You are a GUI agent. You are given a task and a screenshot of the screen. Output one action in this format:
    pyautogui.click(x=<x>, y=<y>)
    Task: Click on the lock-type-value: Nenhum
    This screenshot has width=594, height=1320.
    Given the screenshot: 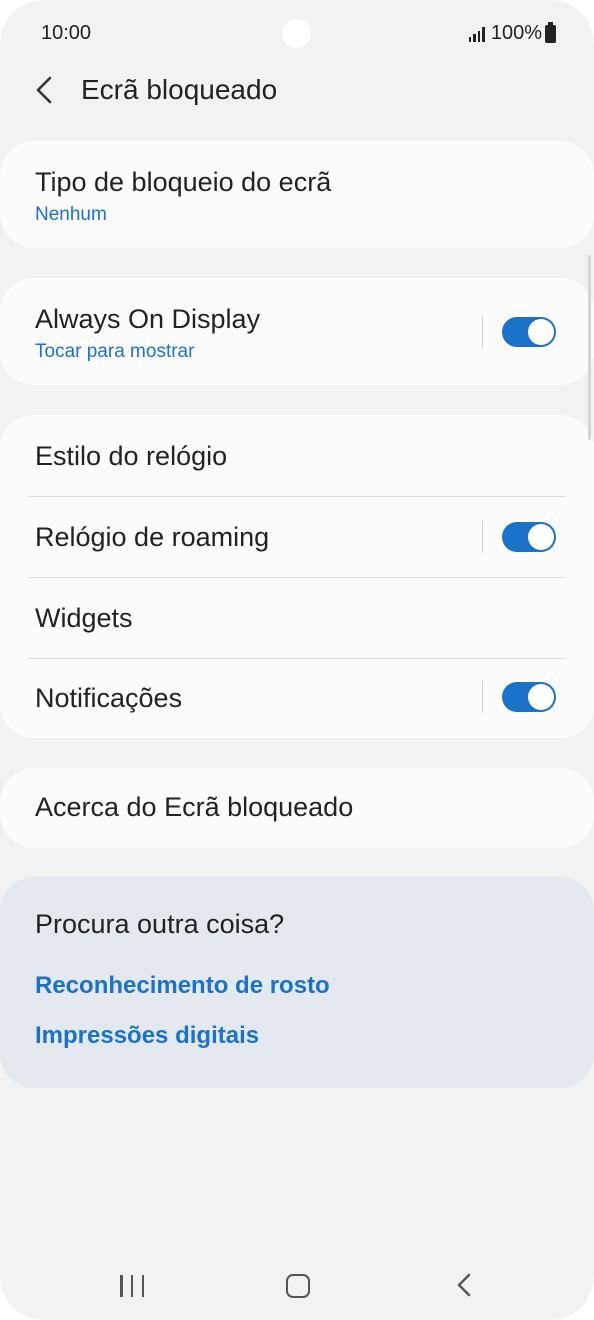 What is the action you would take?
    pyautogui.click(x=71, y=214)
    